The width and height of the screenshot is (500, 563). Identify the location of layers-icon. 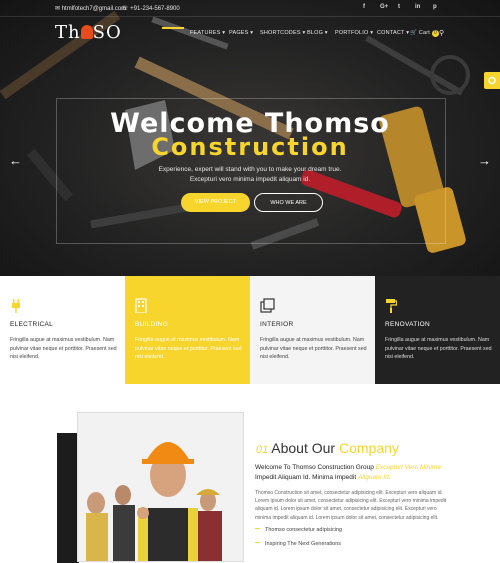
(267, 305).